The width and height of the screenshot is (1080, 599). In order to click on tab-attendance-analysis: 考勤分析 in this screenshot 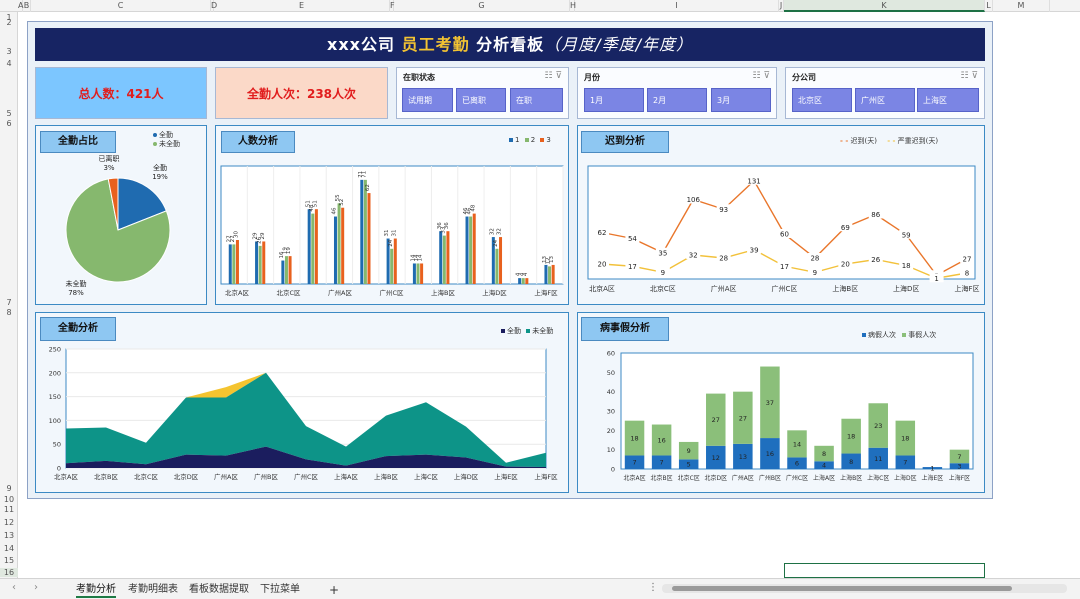, I will do `click(96, 590)`.